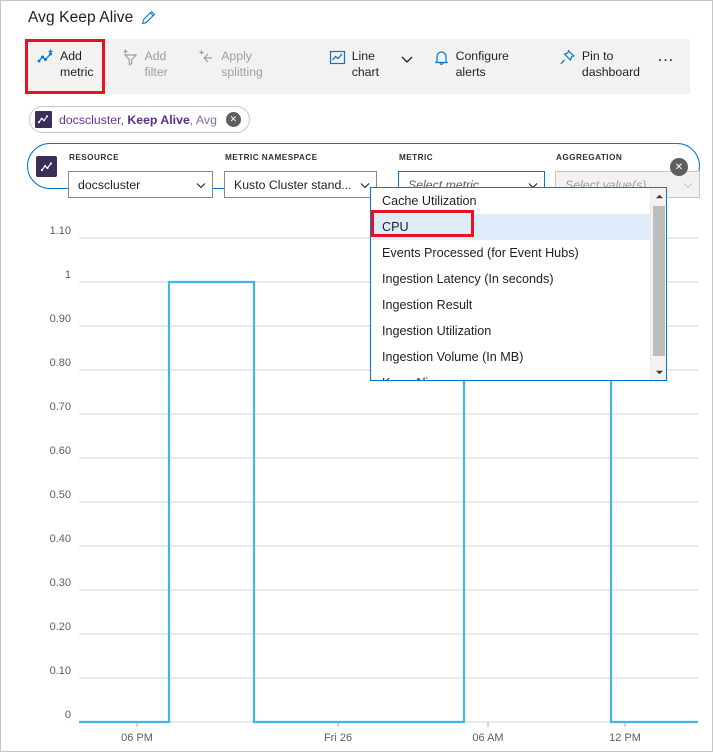 The height and width of the screenshot is (753, 713). What do you see at coordinates (130, 57) in the screenshot?
I see `add-filter-icon` at bounding box center [130, 57].